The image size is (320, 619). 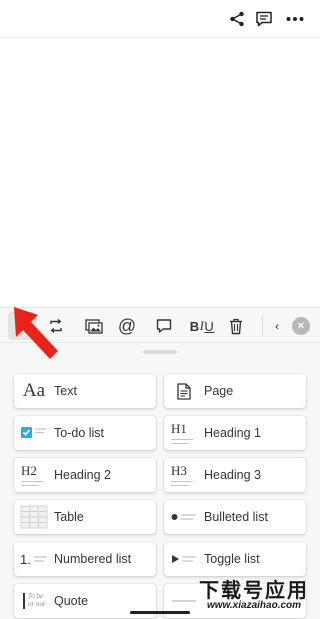 I want to click on underline-label: U, so click(x=209, y=326).